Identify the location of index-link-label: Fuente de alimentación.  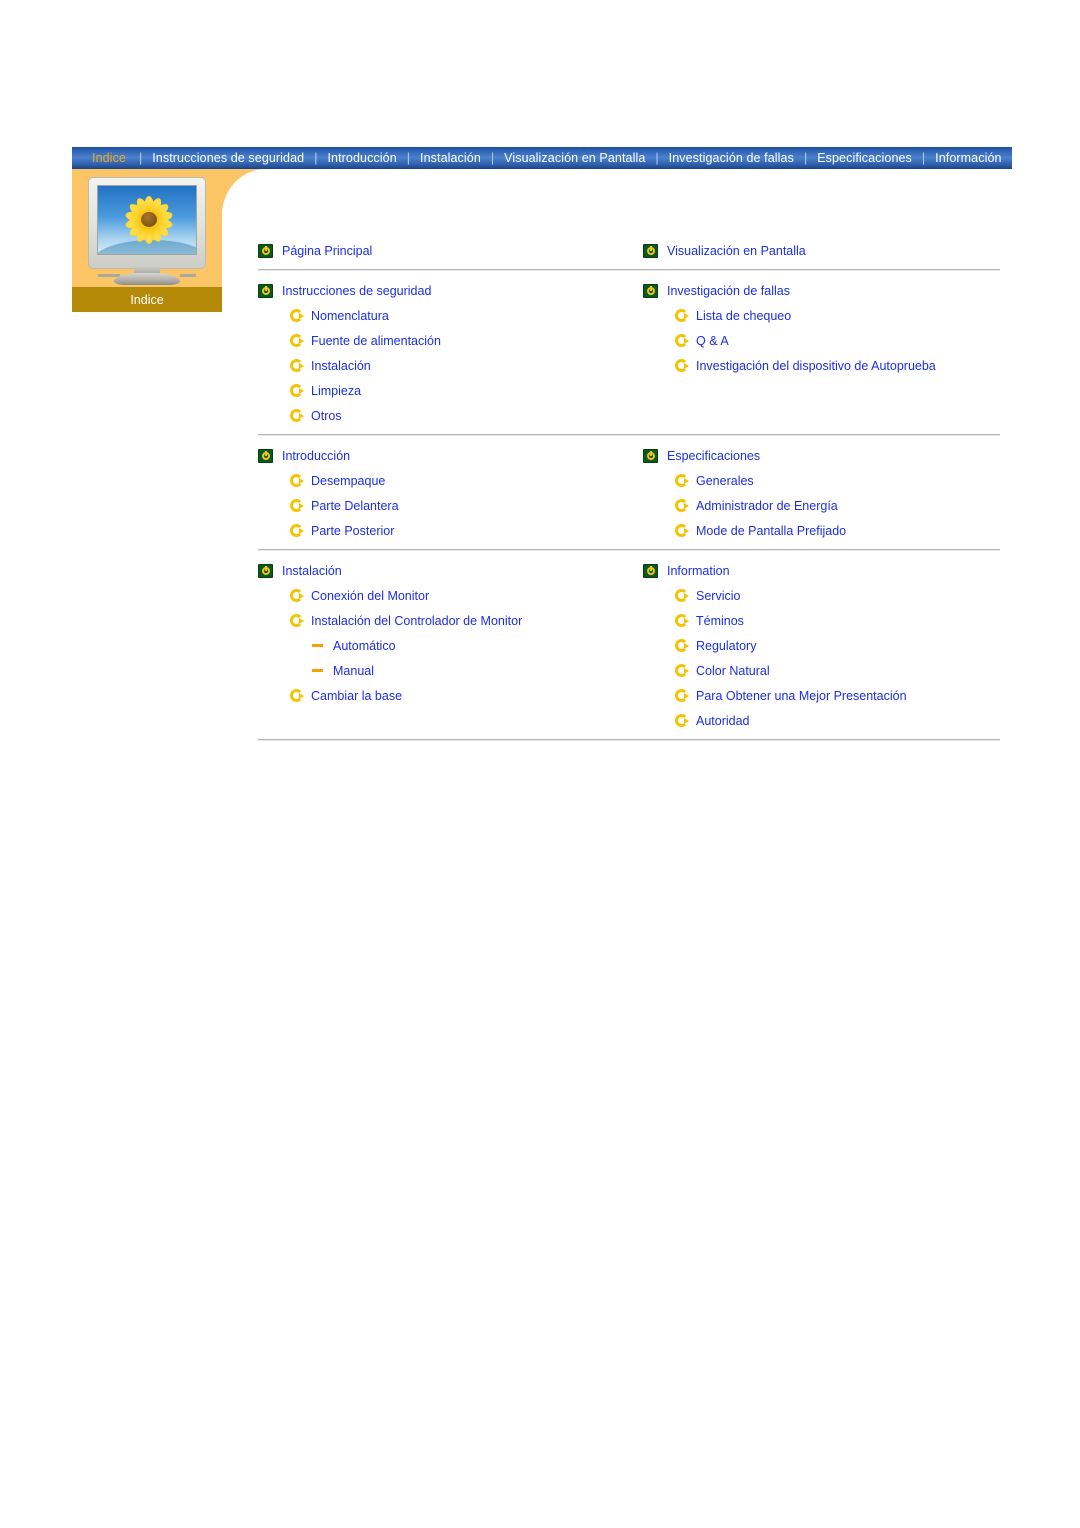
(376, 341).